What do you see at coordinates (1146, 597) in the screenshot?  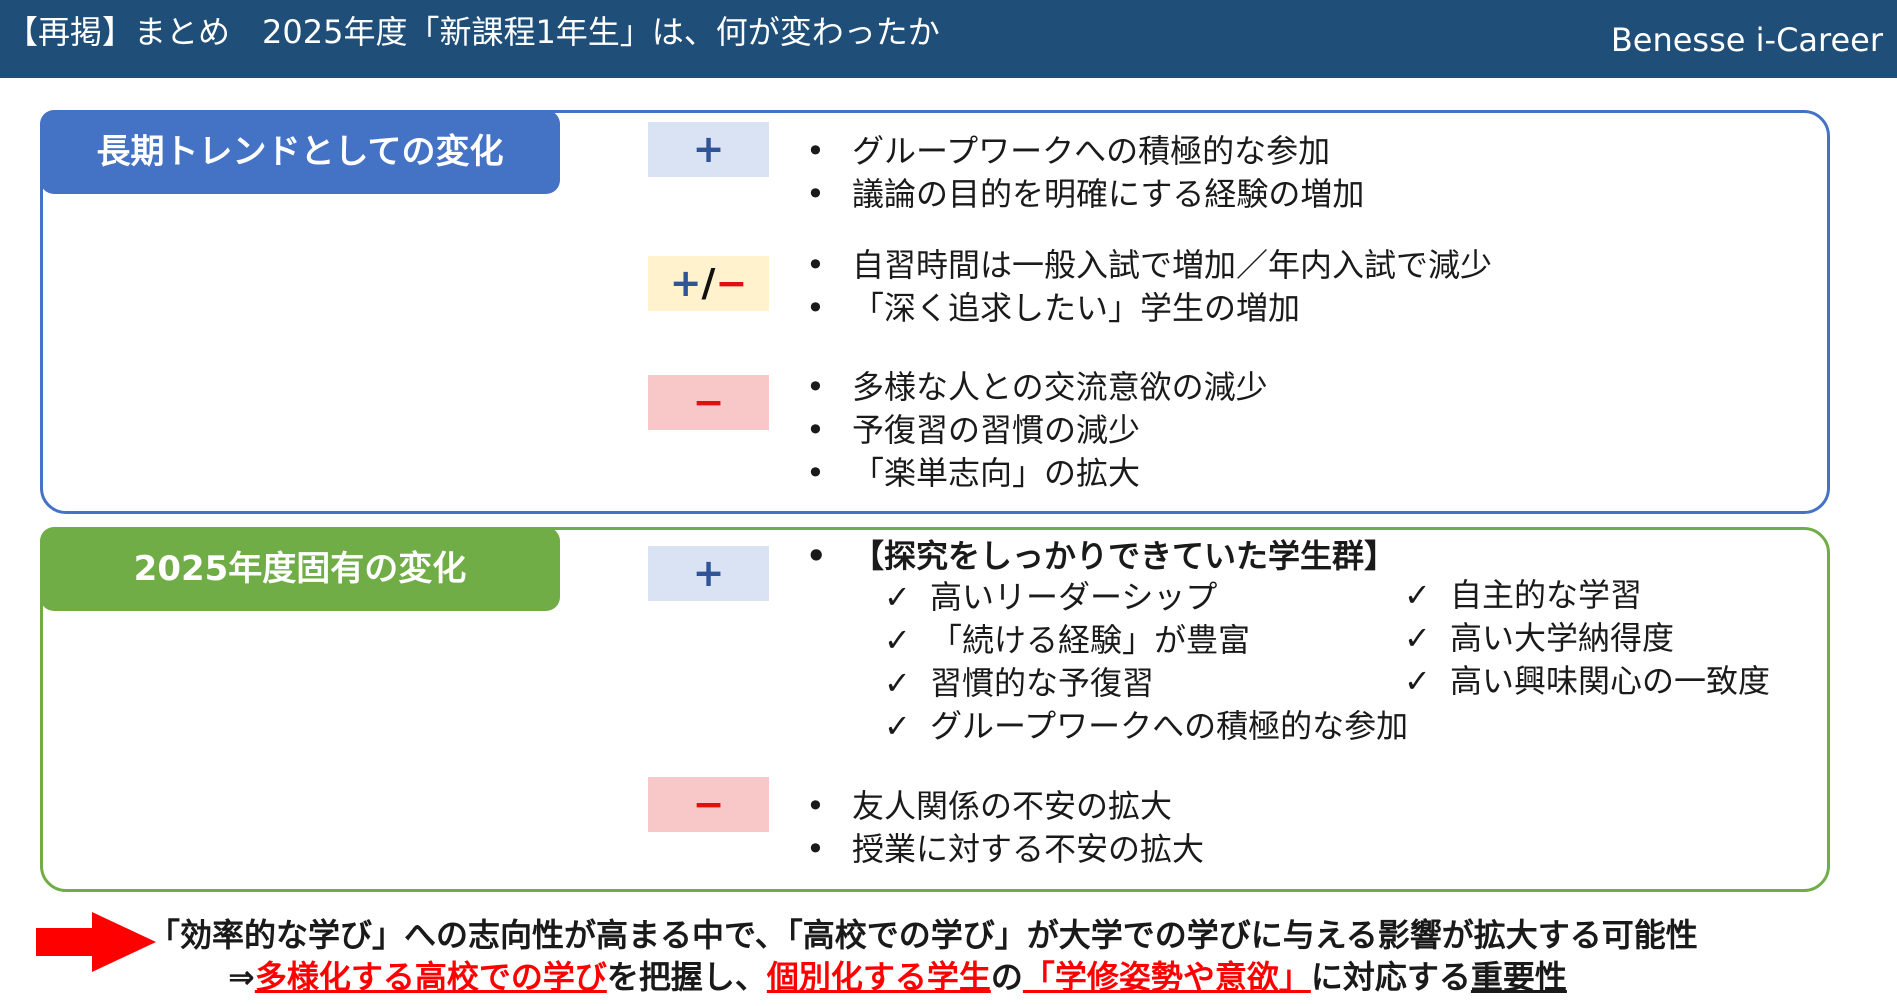 I see `check-item: 高いリーダーシップ` at bounding box center [1146, 597].